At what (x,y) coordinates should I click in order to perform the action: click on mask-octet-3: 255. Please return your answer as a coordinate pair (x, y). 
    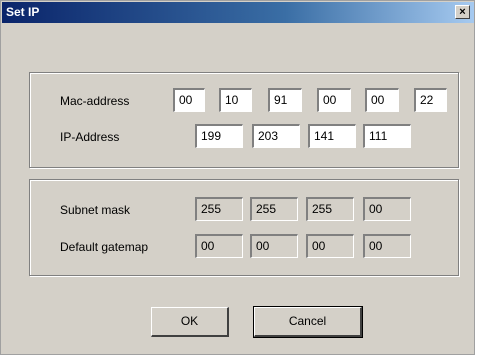
    Looking at the image, I should click on (330, 209).